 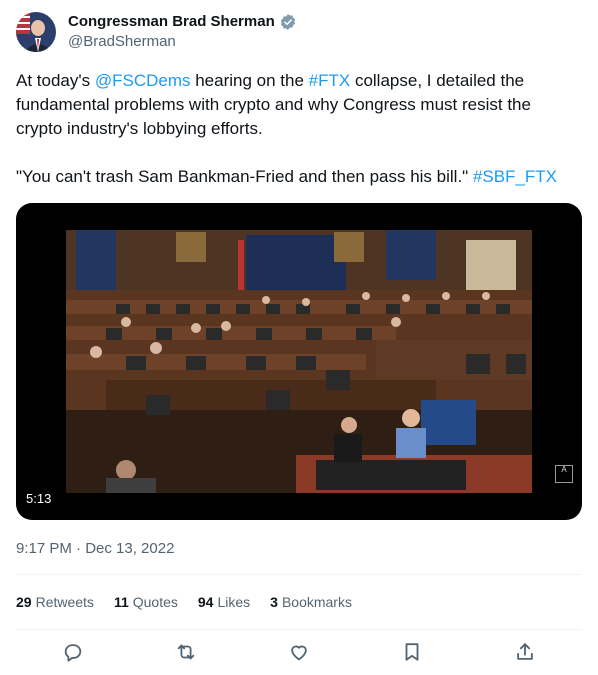 I want to click on likes-stat: 94 Likes, so click(x=224, y=602).